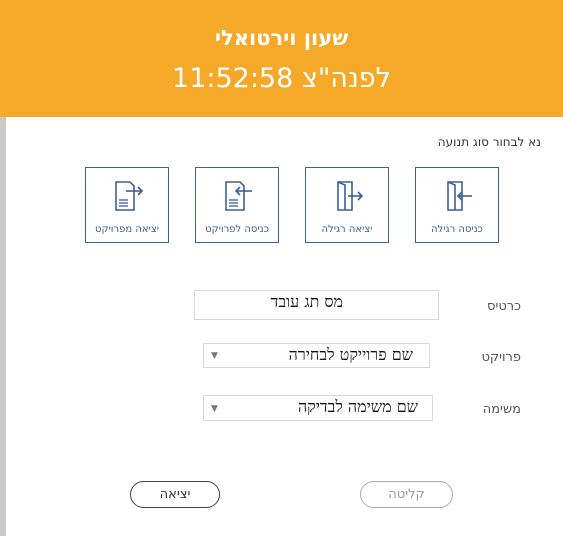 This screenshot has height=536, width=563. I want to click on card-label: כרטיס, so click(504, 306).